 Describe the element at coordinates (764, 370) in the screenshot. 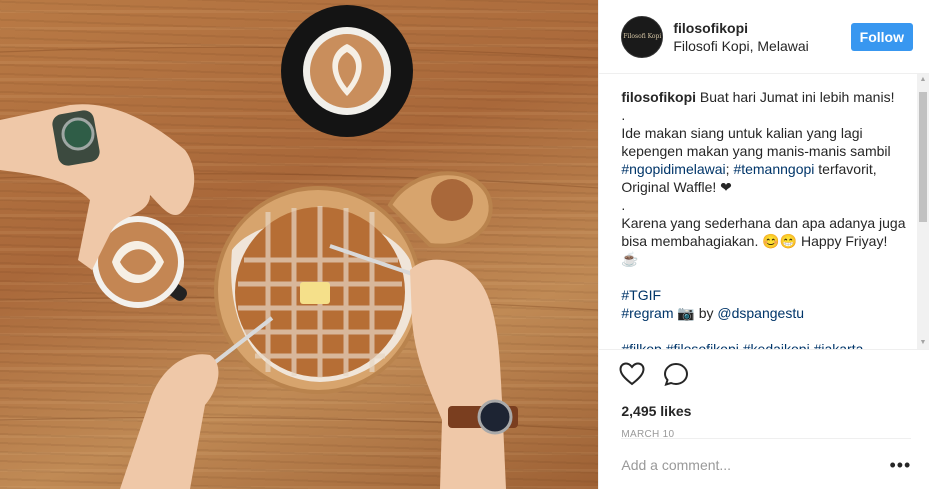

I see `action-icons` at that location.